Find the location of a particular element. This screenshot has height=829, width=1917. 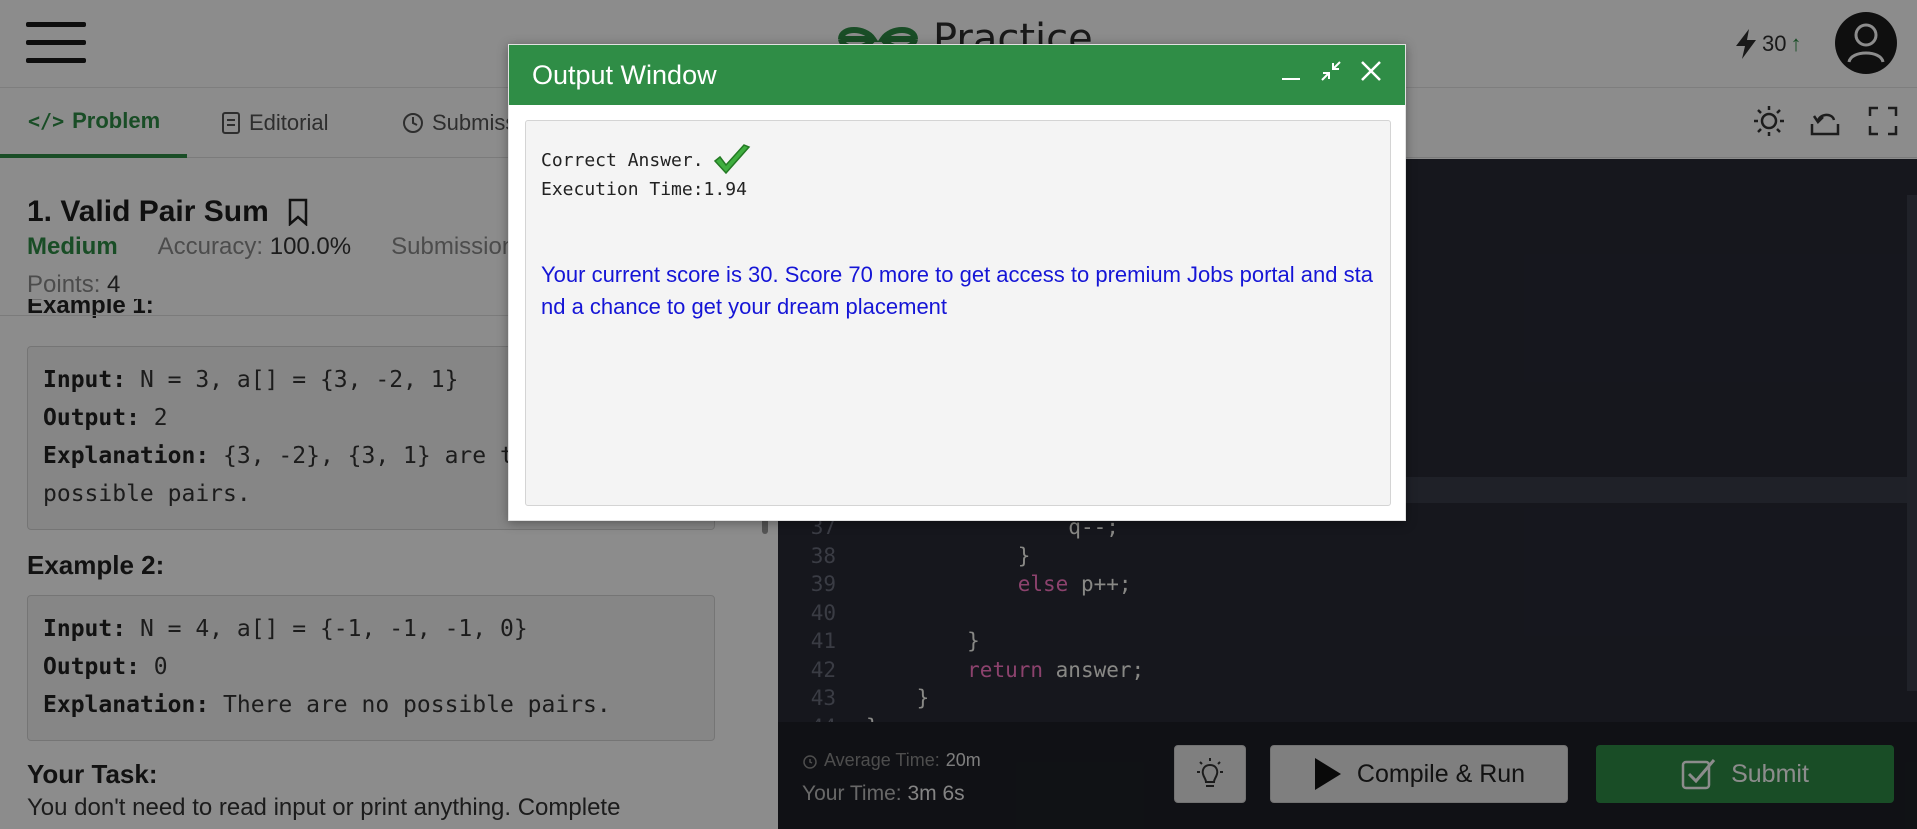

close-icon is located at coordinates (1371, 71).